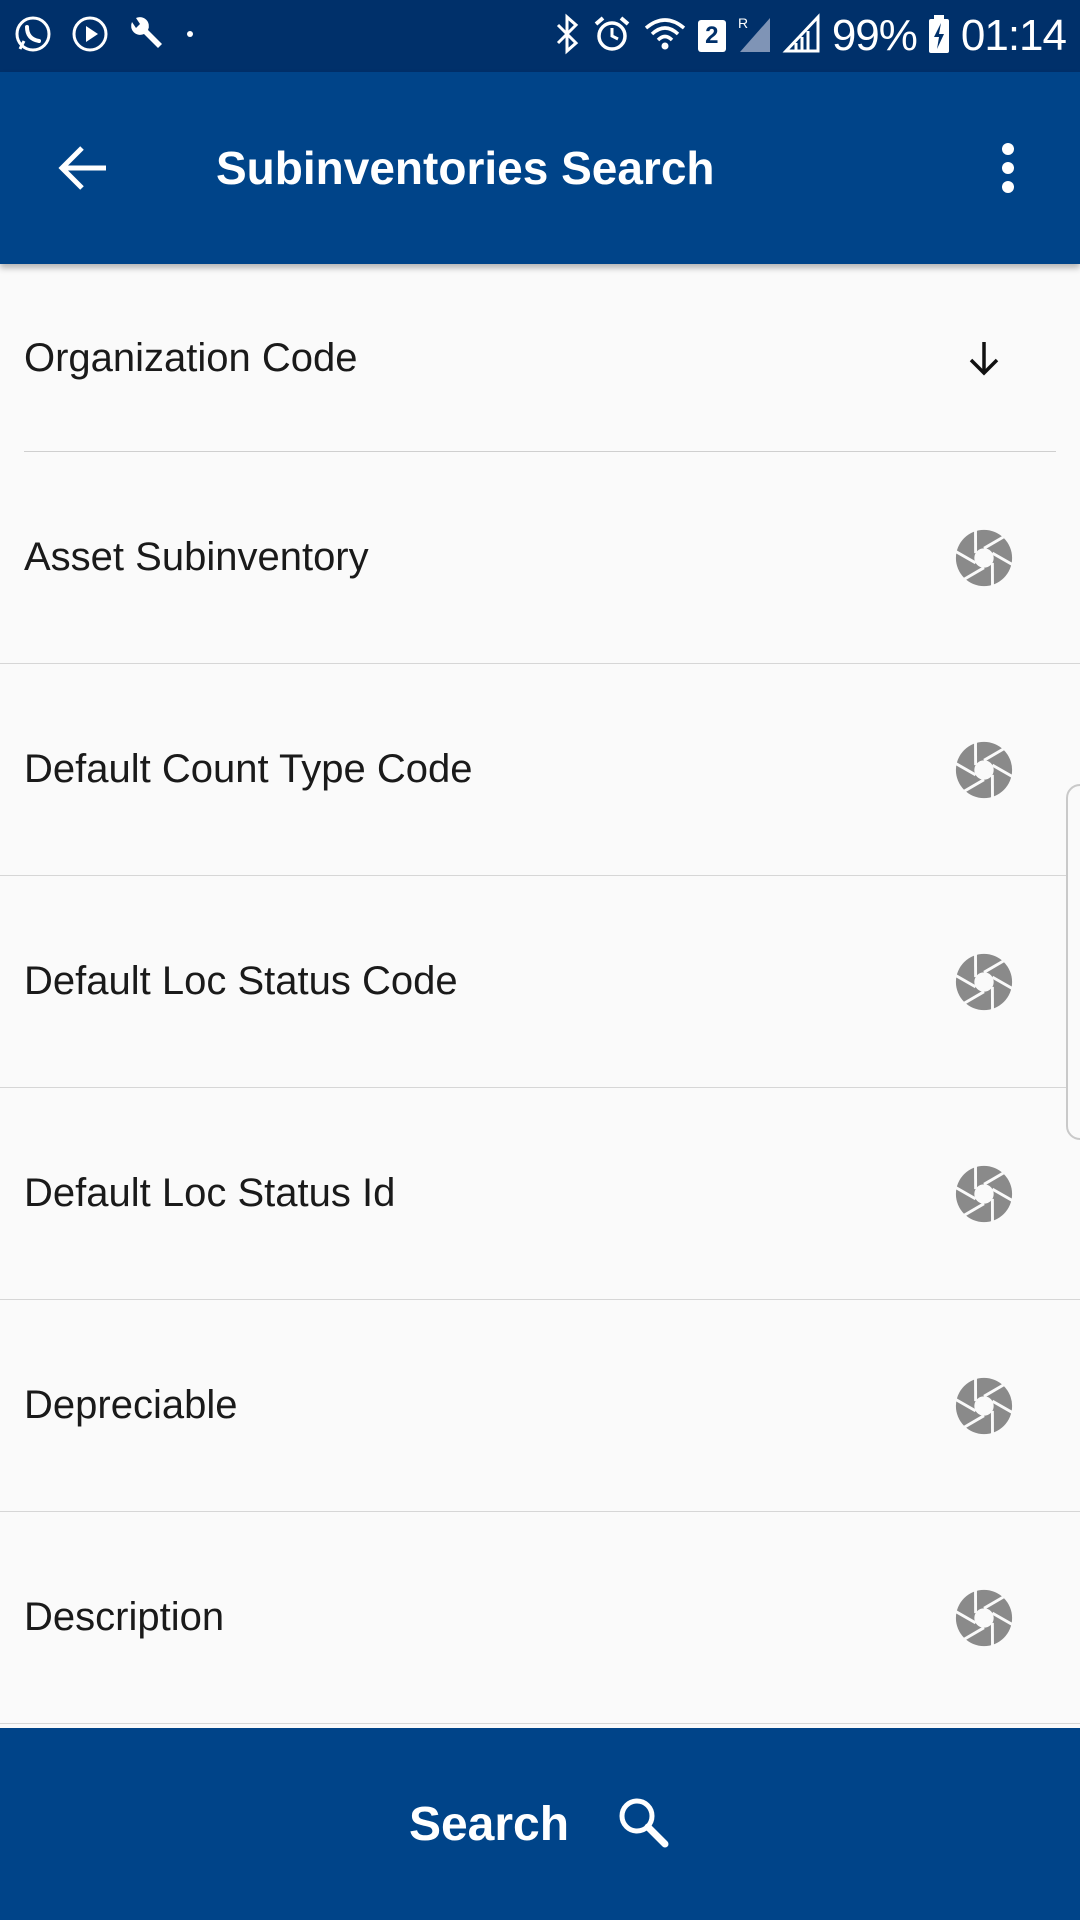  I want to click on wrench-icon, so click(146, 36).